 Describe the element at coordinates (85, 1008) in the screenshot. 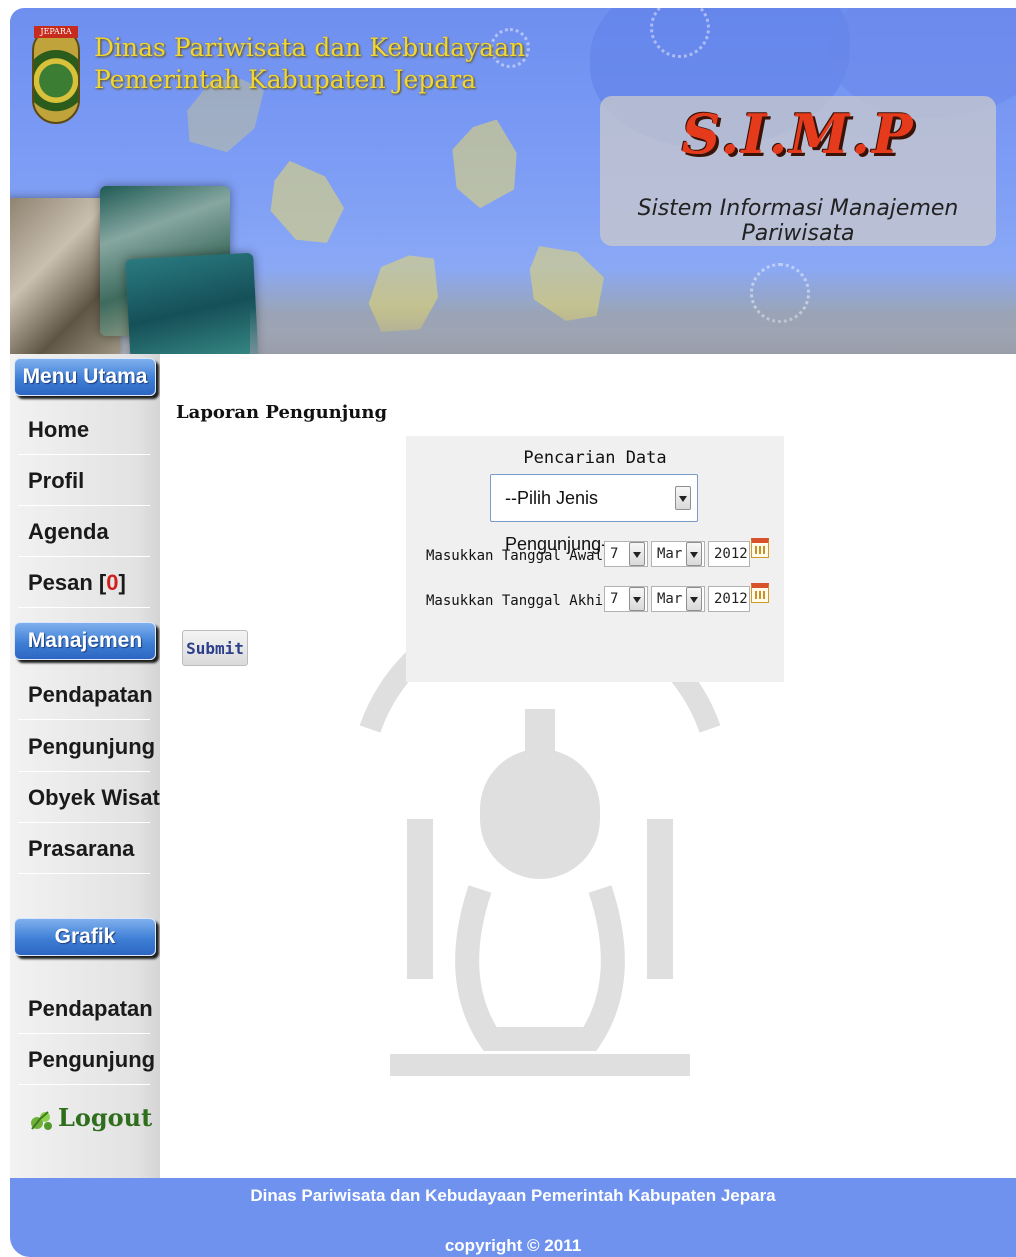

I see `menu-item-grafik-pendapatan: Pendapatan` at that location.